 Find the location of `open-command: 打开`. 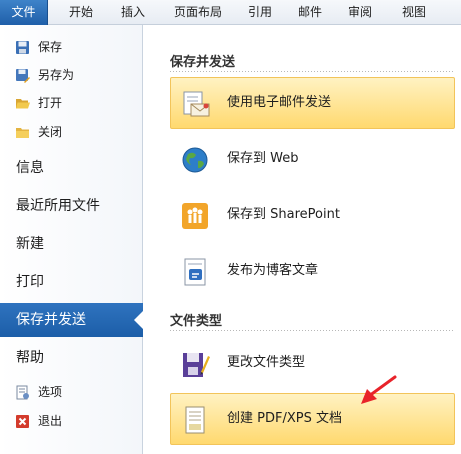

open-command: 打开 is located at coordinates (71, 103).